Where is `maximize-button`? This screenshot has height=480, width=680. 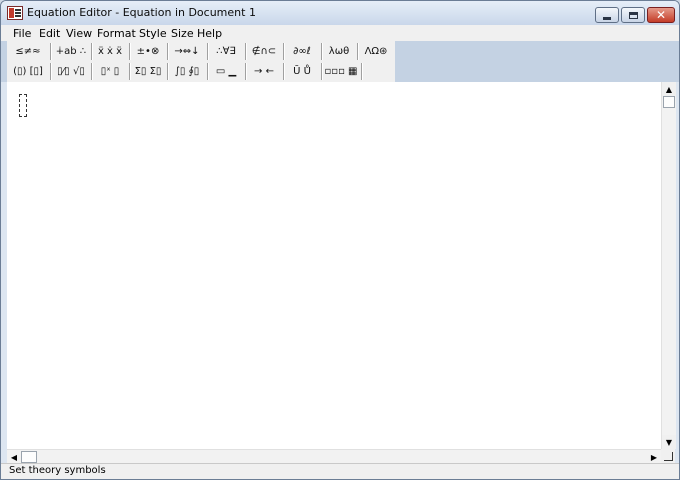
maximize-button is located at coordinates (633, 15).